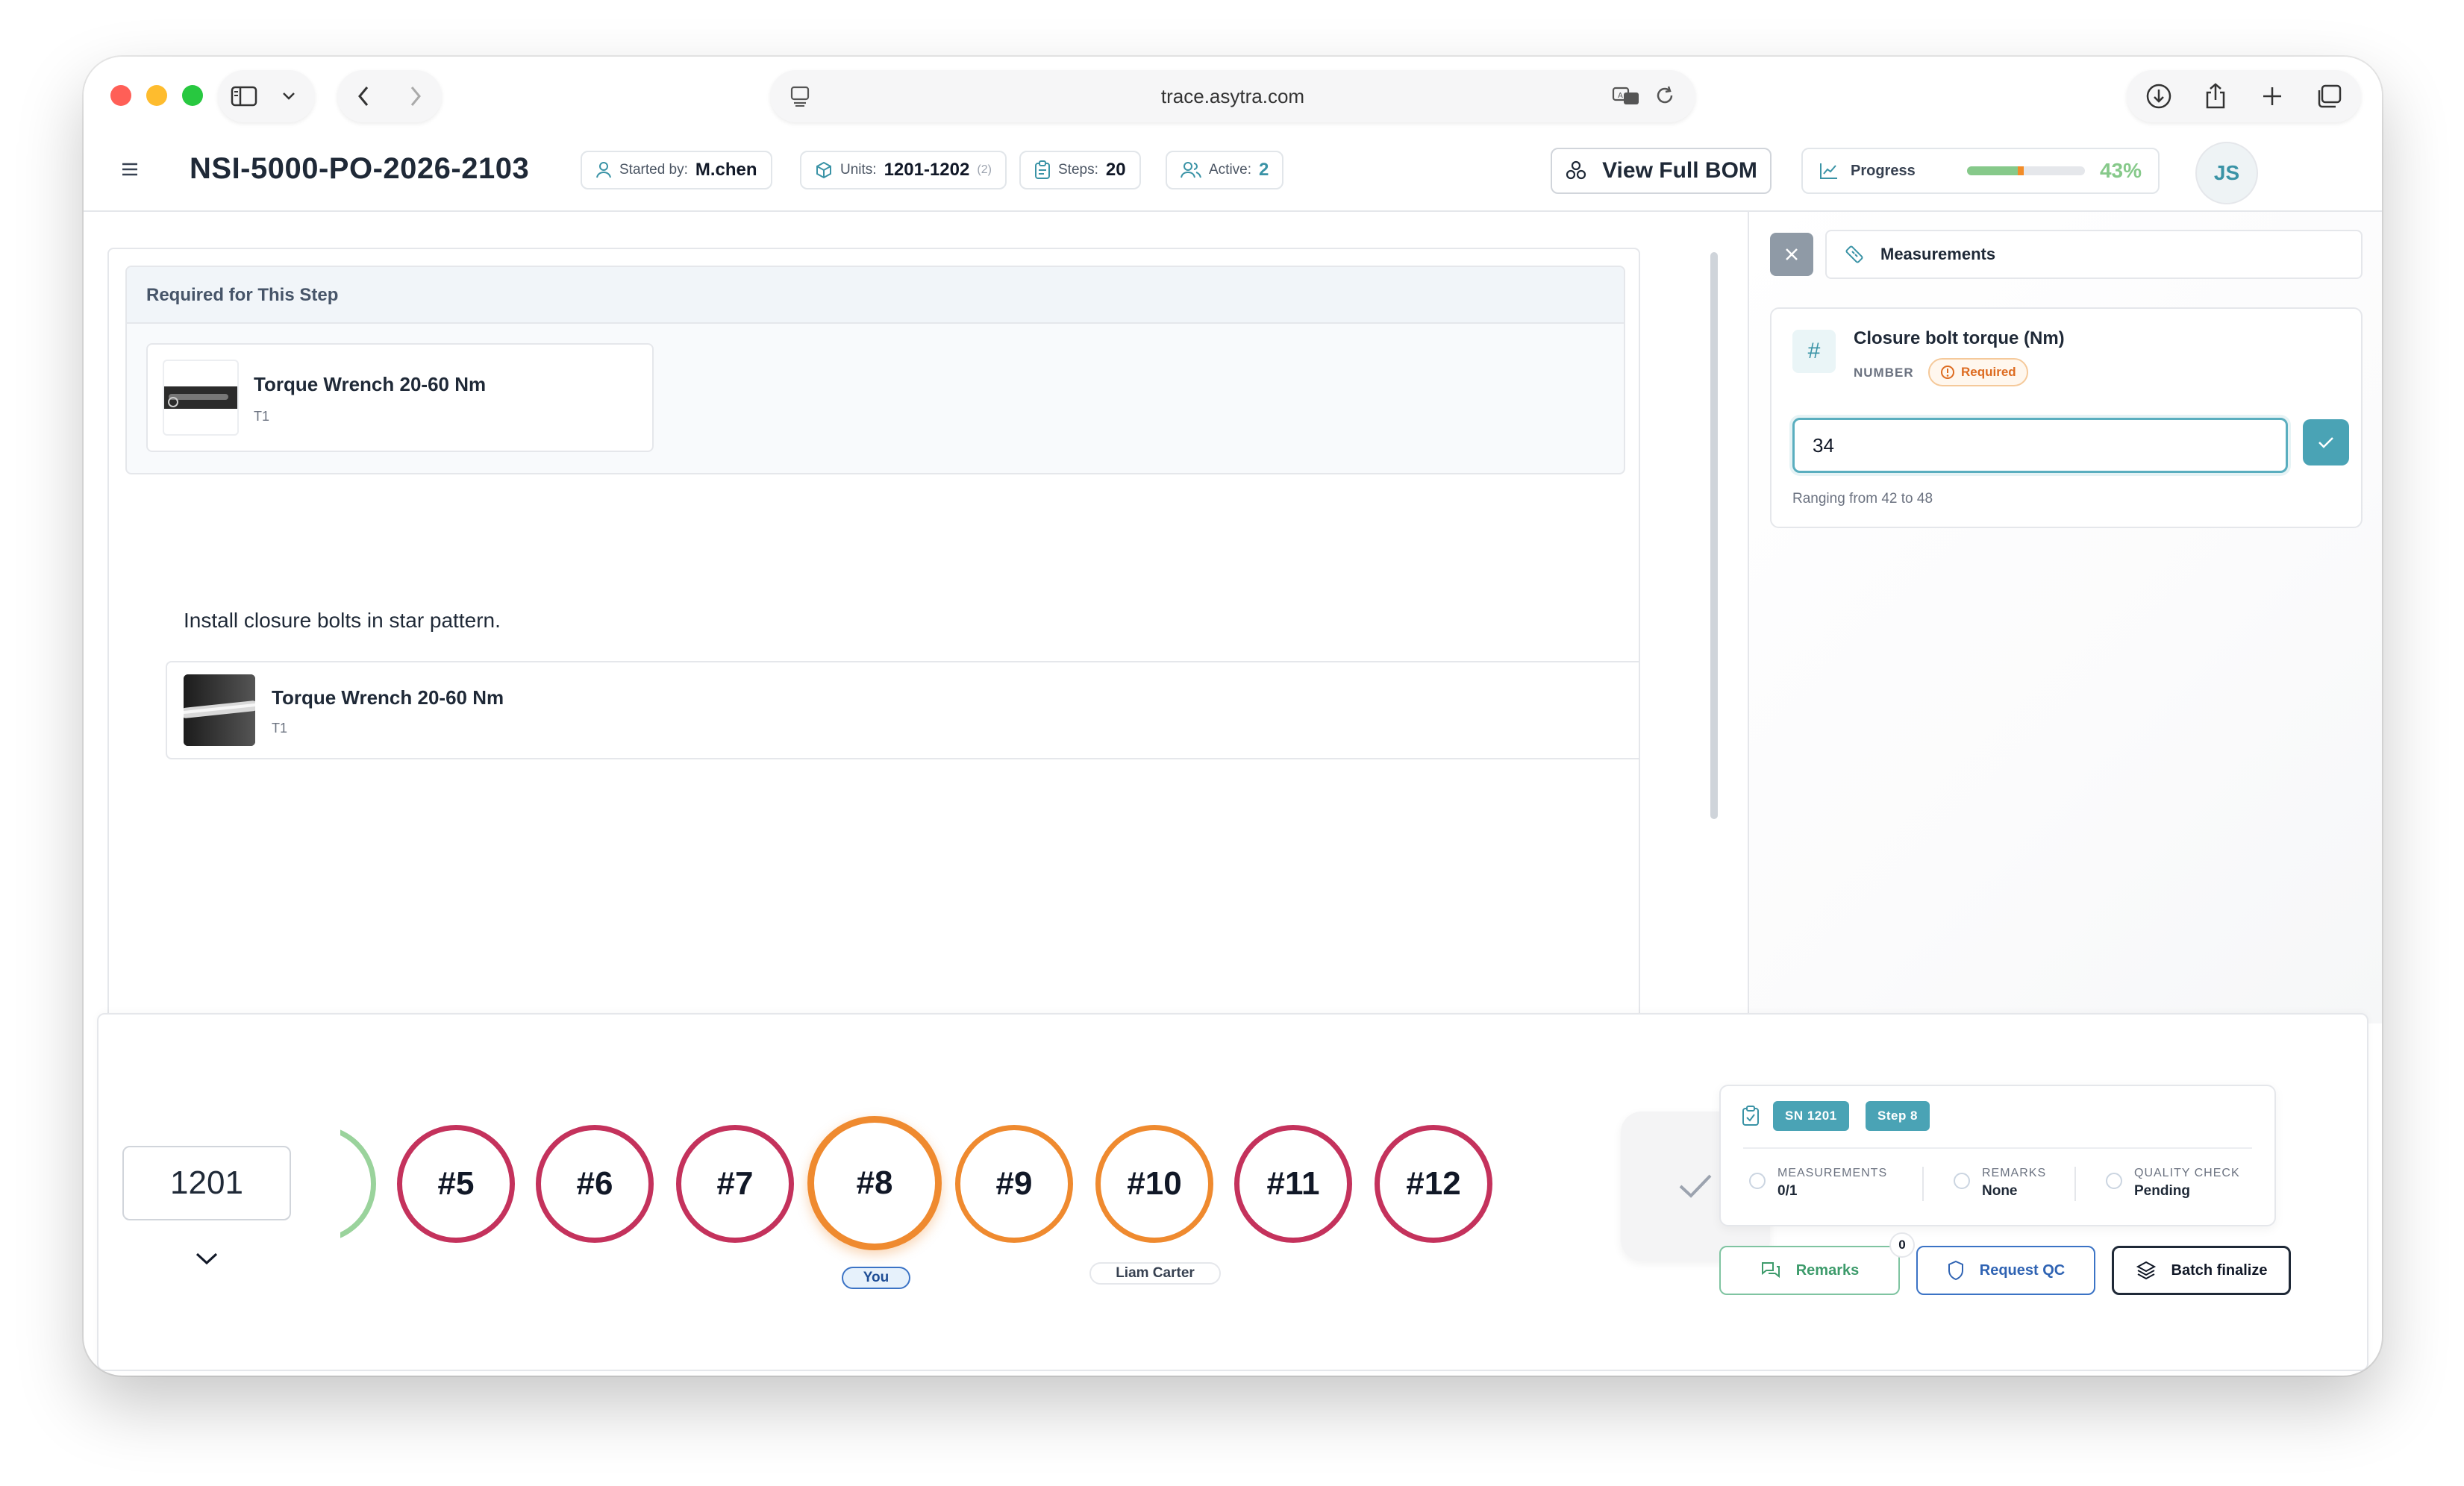 This screenshot has height=1486, width=2464. I want to click on step-circle: #6, so click(595, 1184).